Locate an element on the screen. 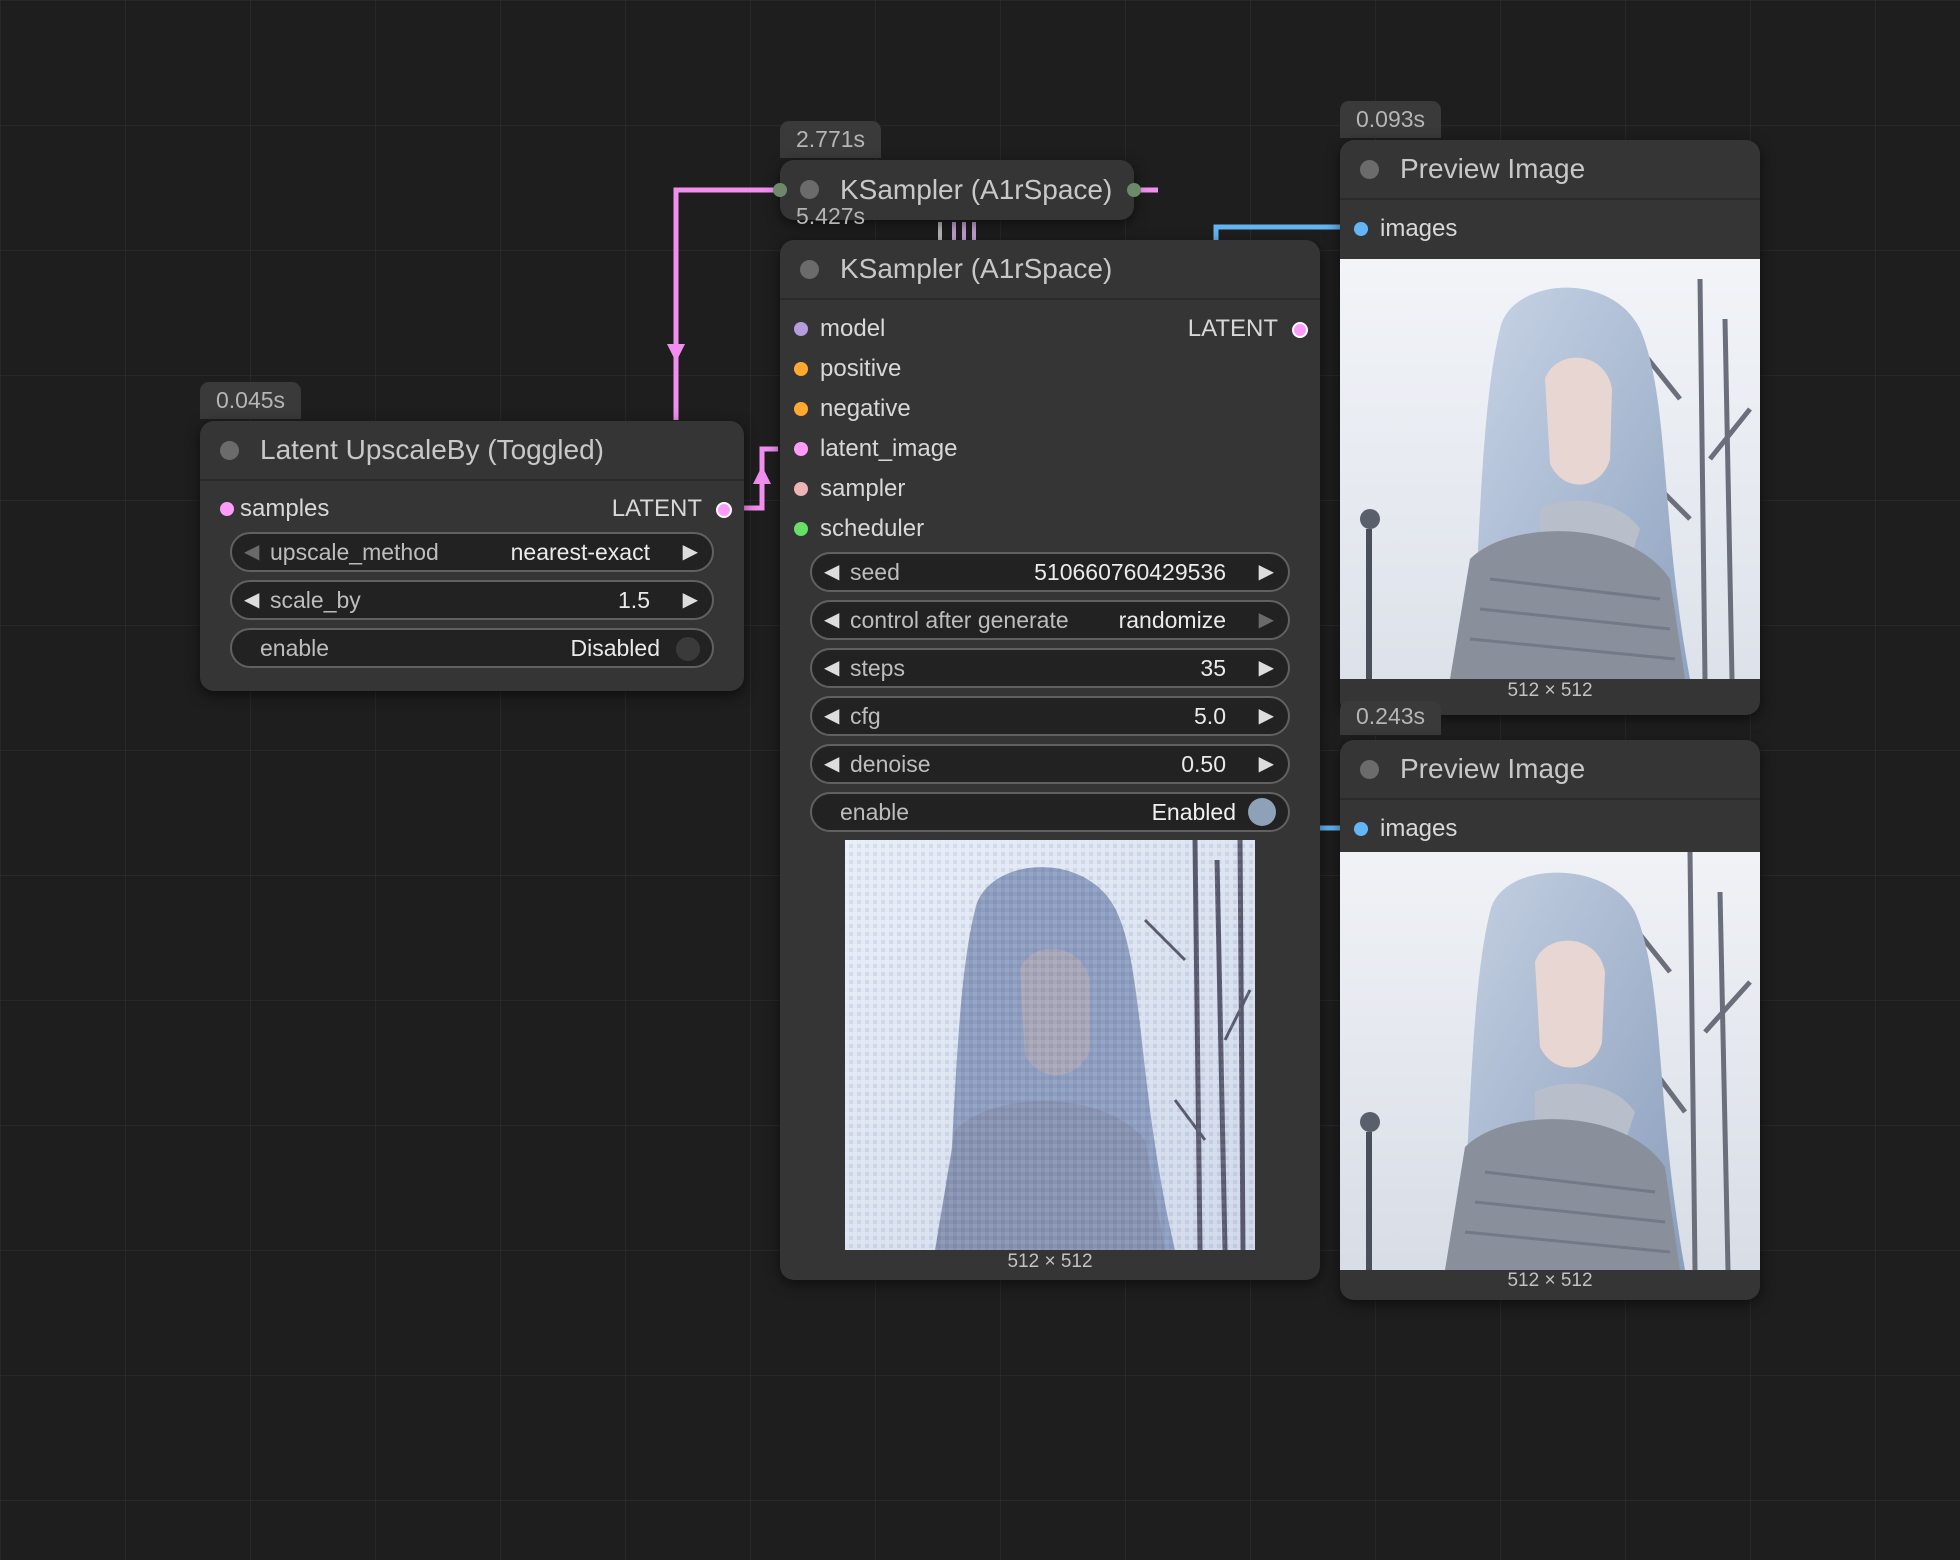  latent-preview-image is located at coordinates (1050, 1045).